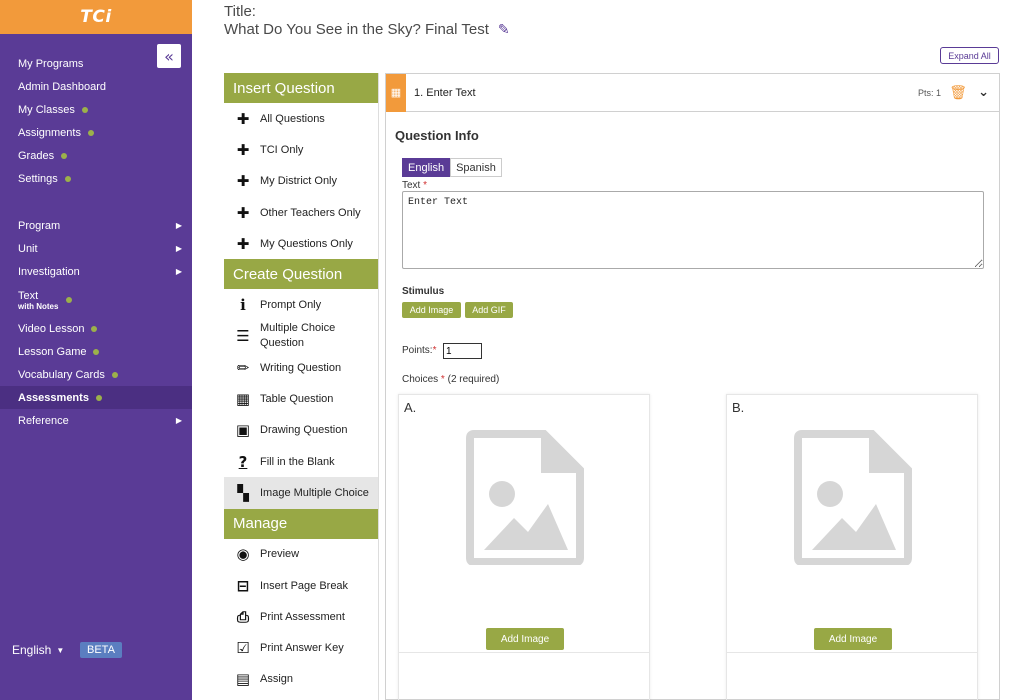 The image size is (1024, 700). I want to click on insert-all-questions: ✚ All Questions, so click(301, 118).